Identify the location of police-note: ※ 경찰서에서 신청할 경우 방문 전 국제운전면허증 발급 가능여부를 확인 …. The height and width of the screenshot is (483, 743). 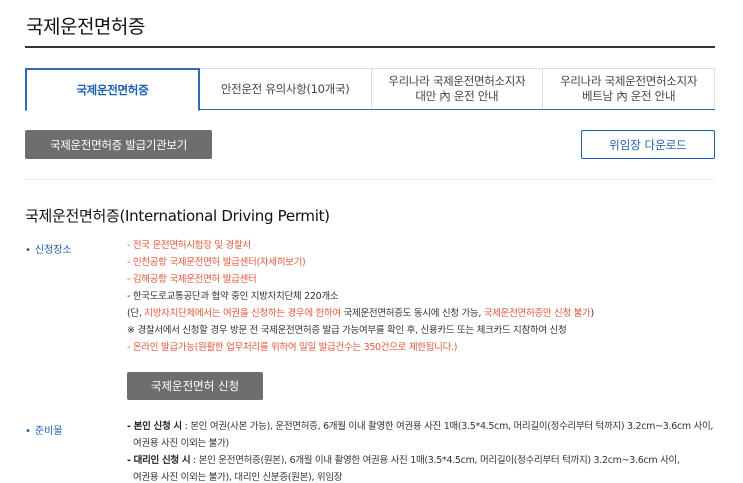
(347, 330).